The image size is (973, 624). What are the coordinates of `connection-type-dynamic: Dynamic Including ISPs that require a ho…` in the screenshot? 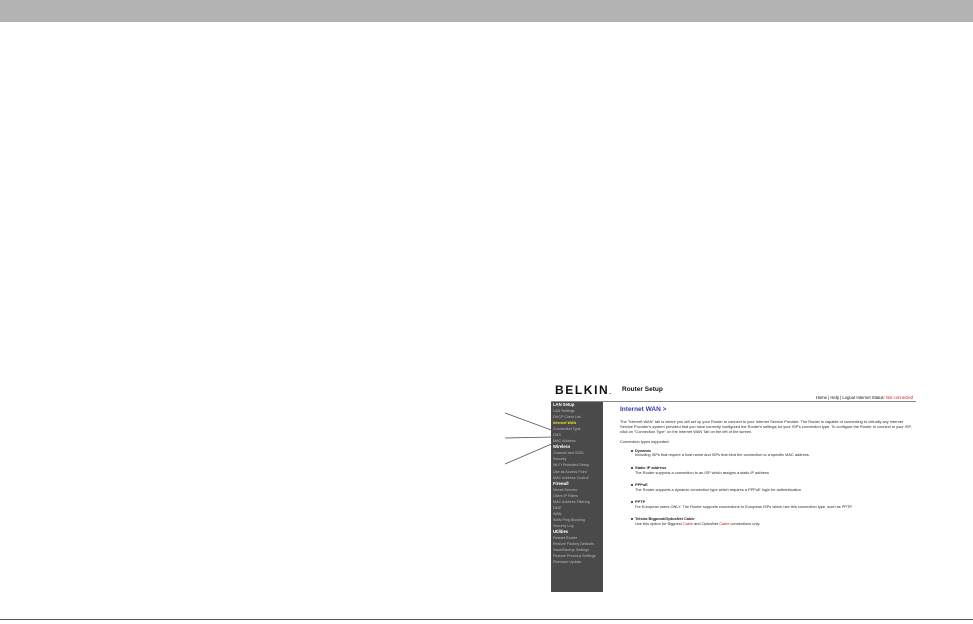 It's located at (766, 453).